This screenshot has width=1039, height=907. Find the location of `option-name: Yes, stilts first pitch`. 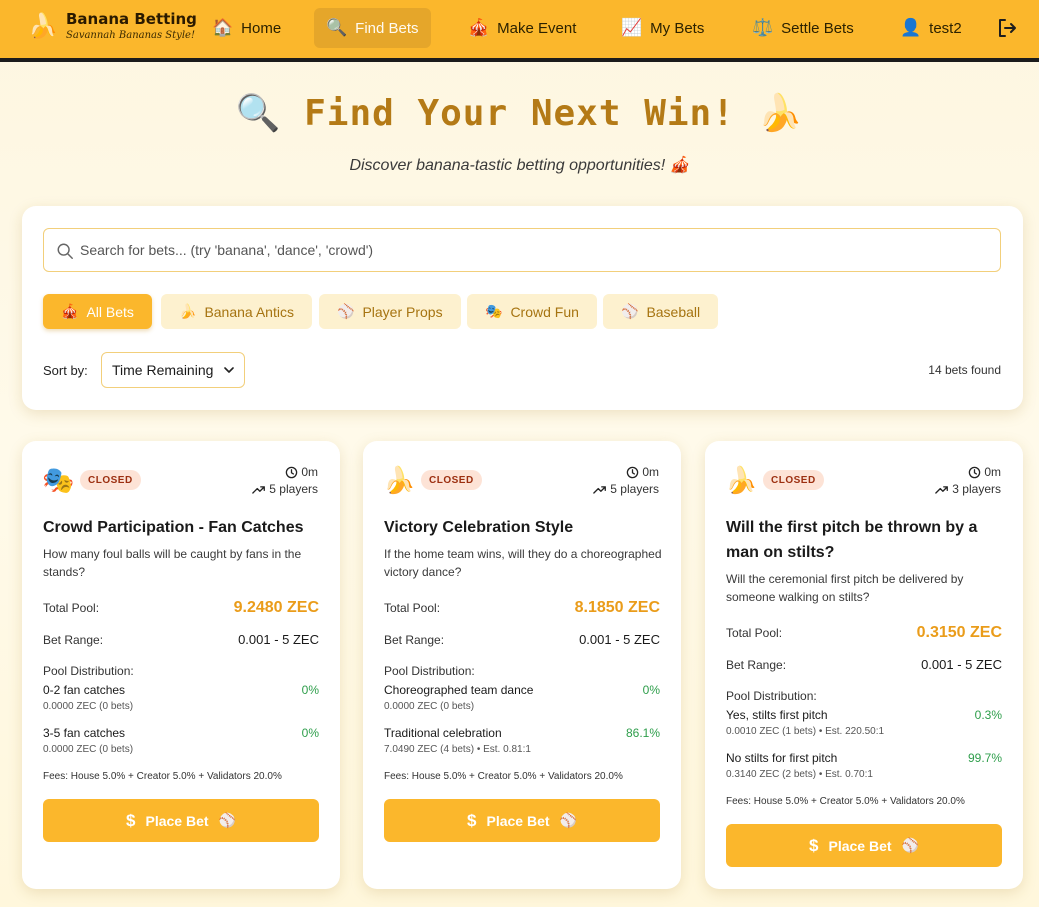

option-name: Yes, stilts first pitch is located at coordinates (777, 715).